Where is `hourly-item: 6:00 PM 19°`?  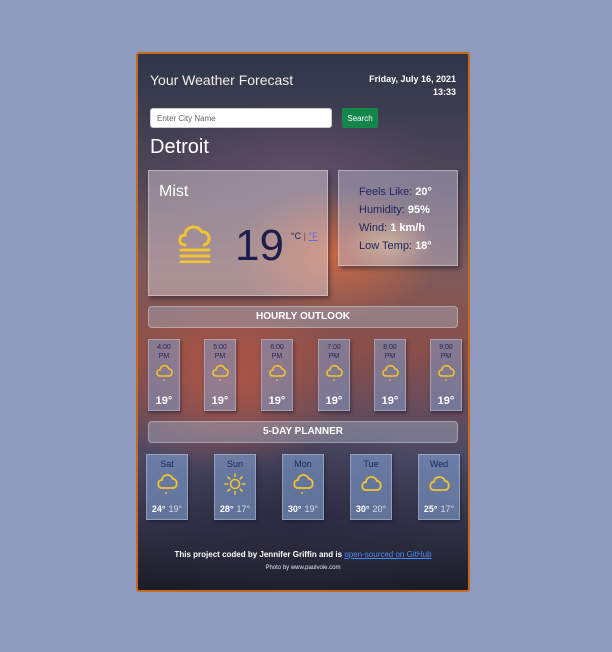 hourly-item: 6:00 PM 19° is located at coordinates (277, 375).